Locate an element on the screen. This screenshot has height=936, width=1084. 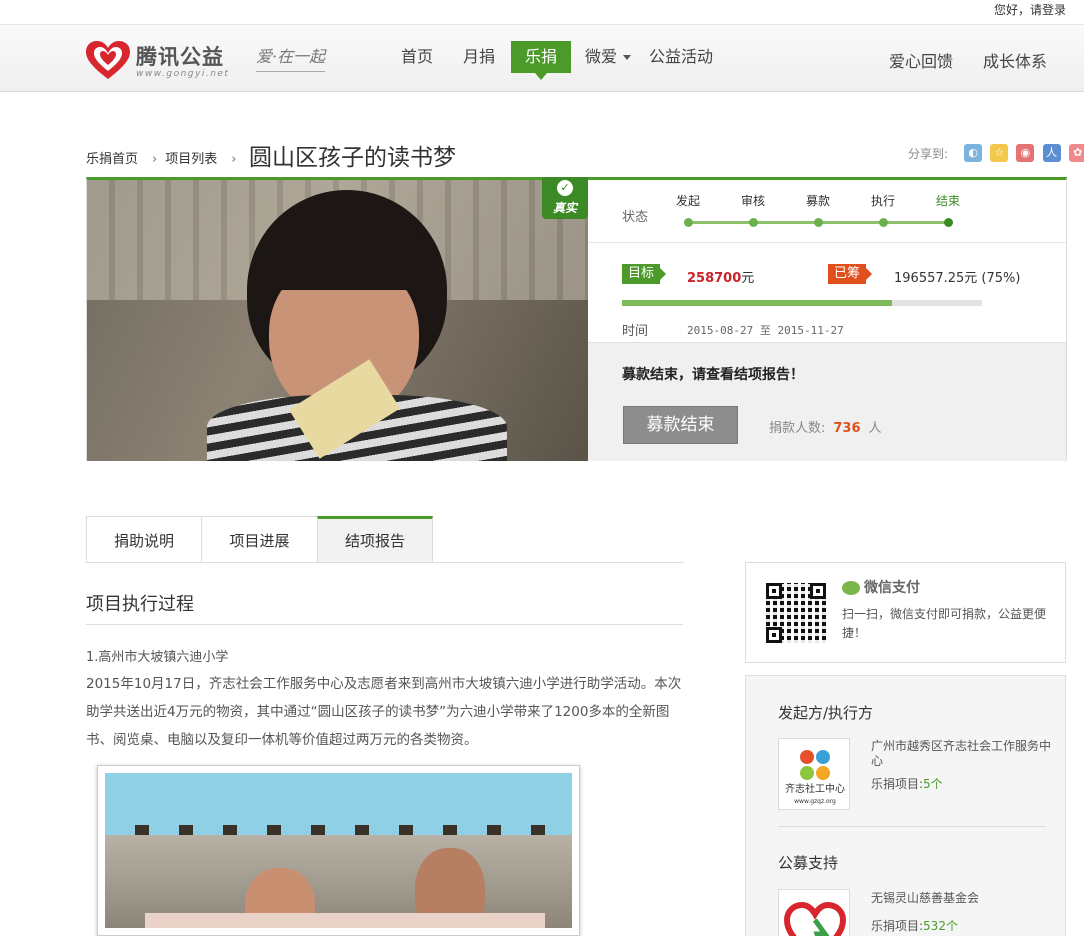
tab-final-report: 结项报告 is located at coordinates (375, 539).